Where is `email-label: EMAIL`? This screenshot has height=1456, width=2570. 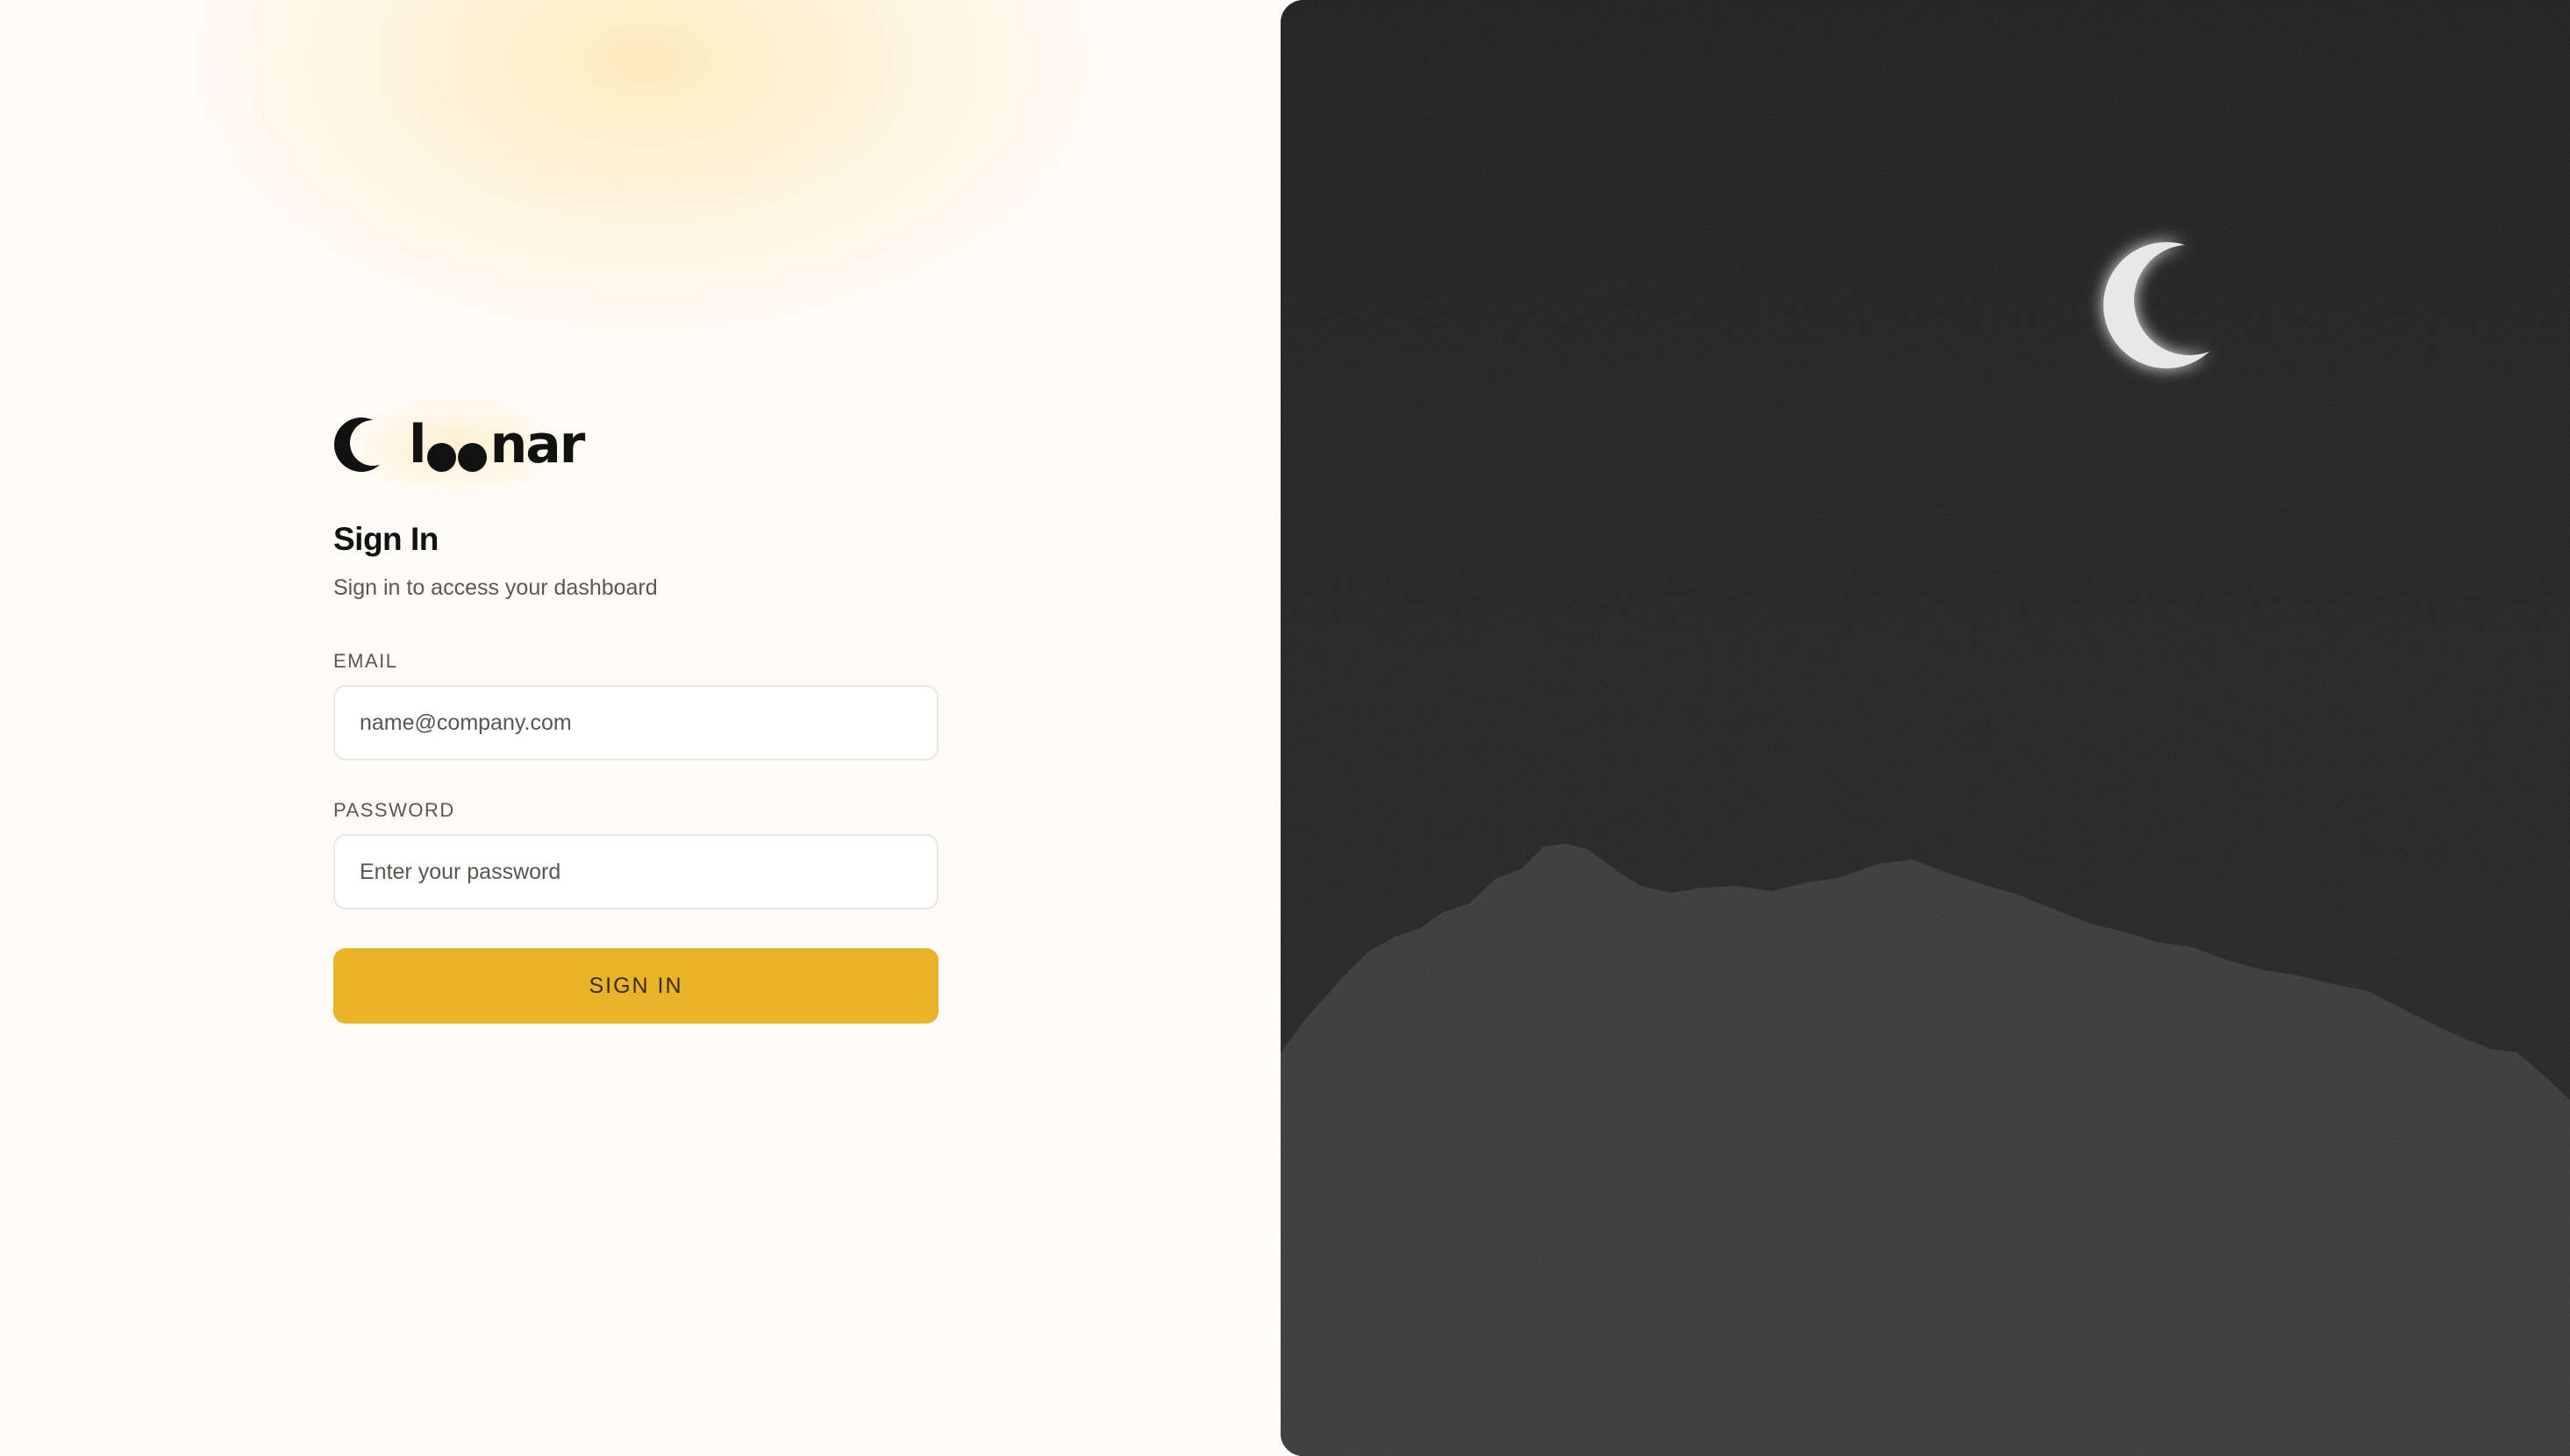 email-label: EMAIL is located at coordinates (365, 661).